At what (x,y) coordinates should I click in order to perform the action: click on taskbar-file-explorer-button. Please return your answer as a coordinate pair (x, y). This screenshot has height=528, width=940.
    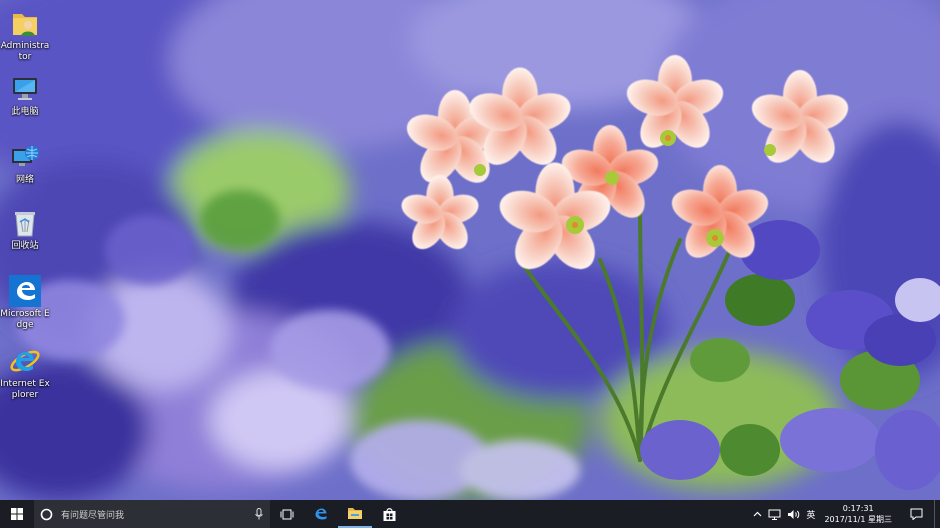
    Looking at the image, I should click on (355, 514).